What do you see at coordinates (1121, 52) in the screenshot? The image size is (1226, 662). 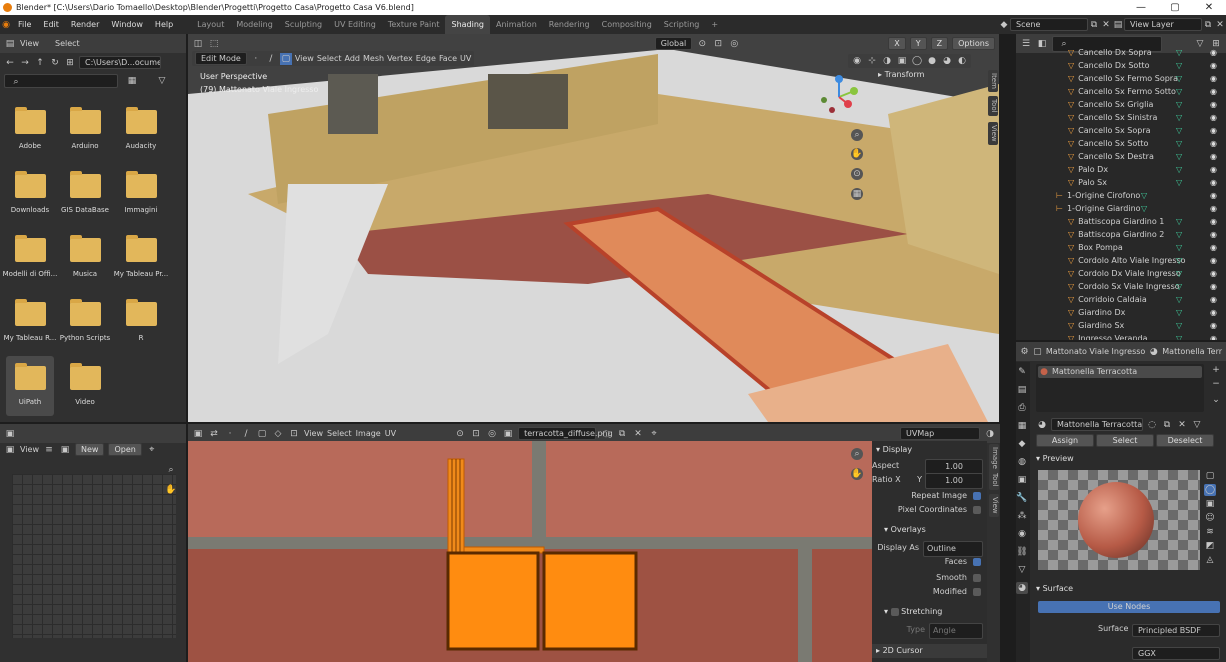 I see `outliner-item: ▽ Cancello Dx Sopra ▽ ◉` at bounding box center [1121, 52].